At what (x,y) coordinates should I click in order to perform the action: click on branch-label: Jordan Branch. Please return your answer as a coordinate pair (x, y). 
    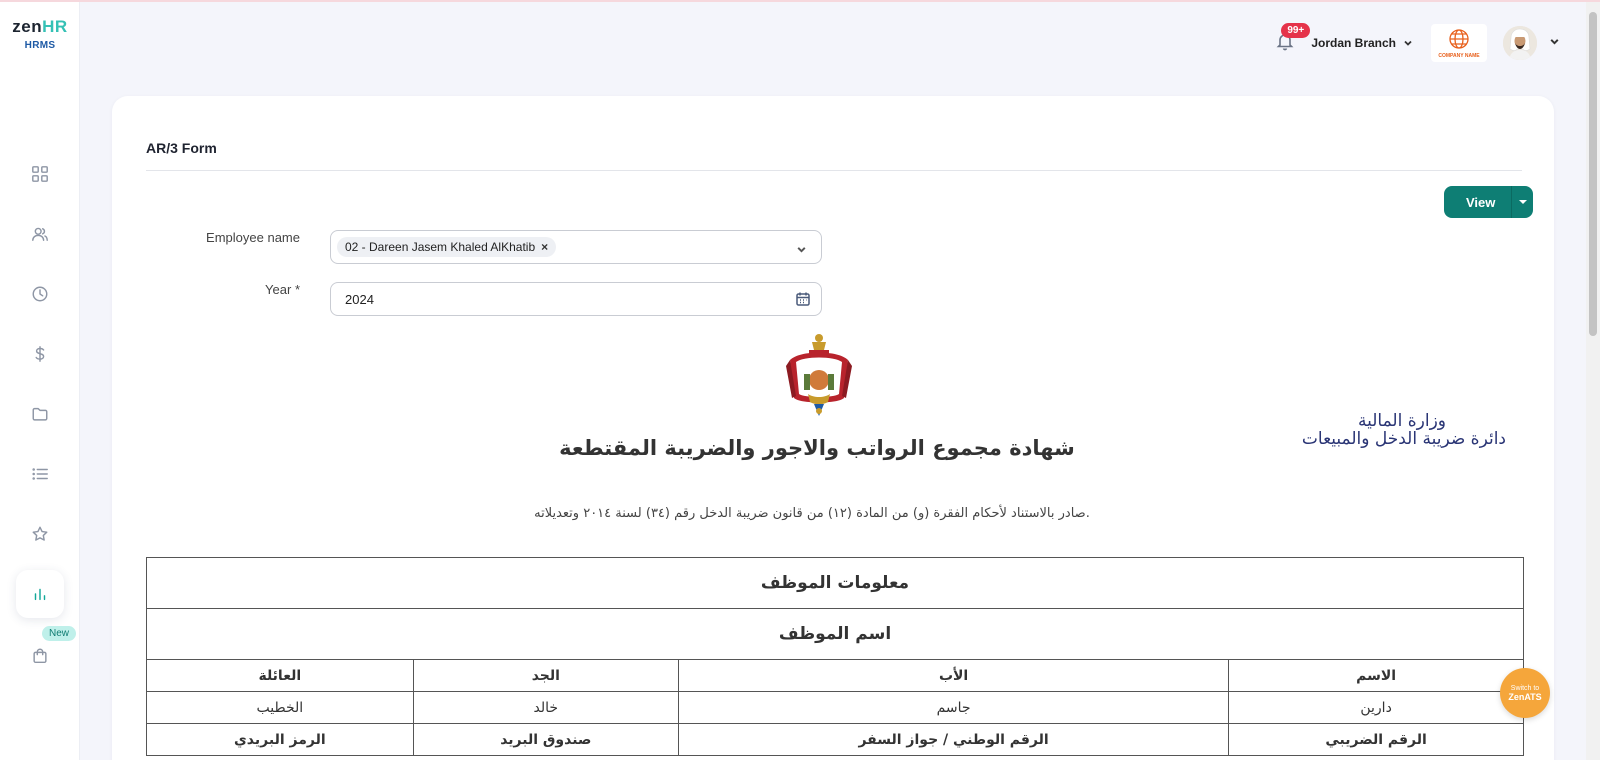
    Looking at the image, I should click on (1353, 43).